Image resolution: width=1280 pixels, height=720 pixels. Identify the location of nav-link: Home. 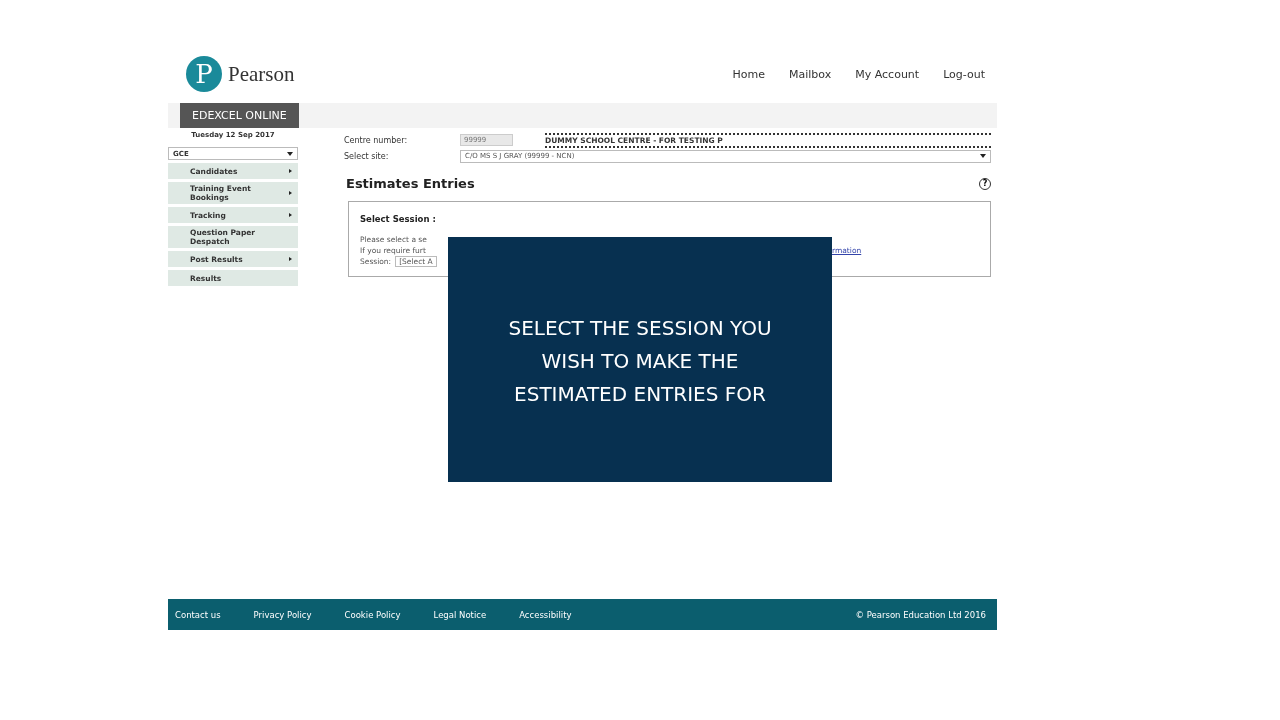
(748, 74).